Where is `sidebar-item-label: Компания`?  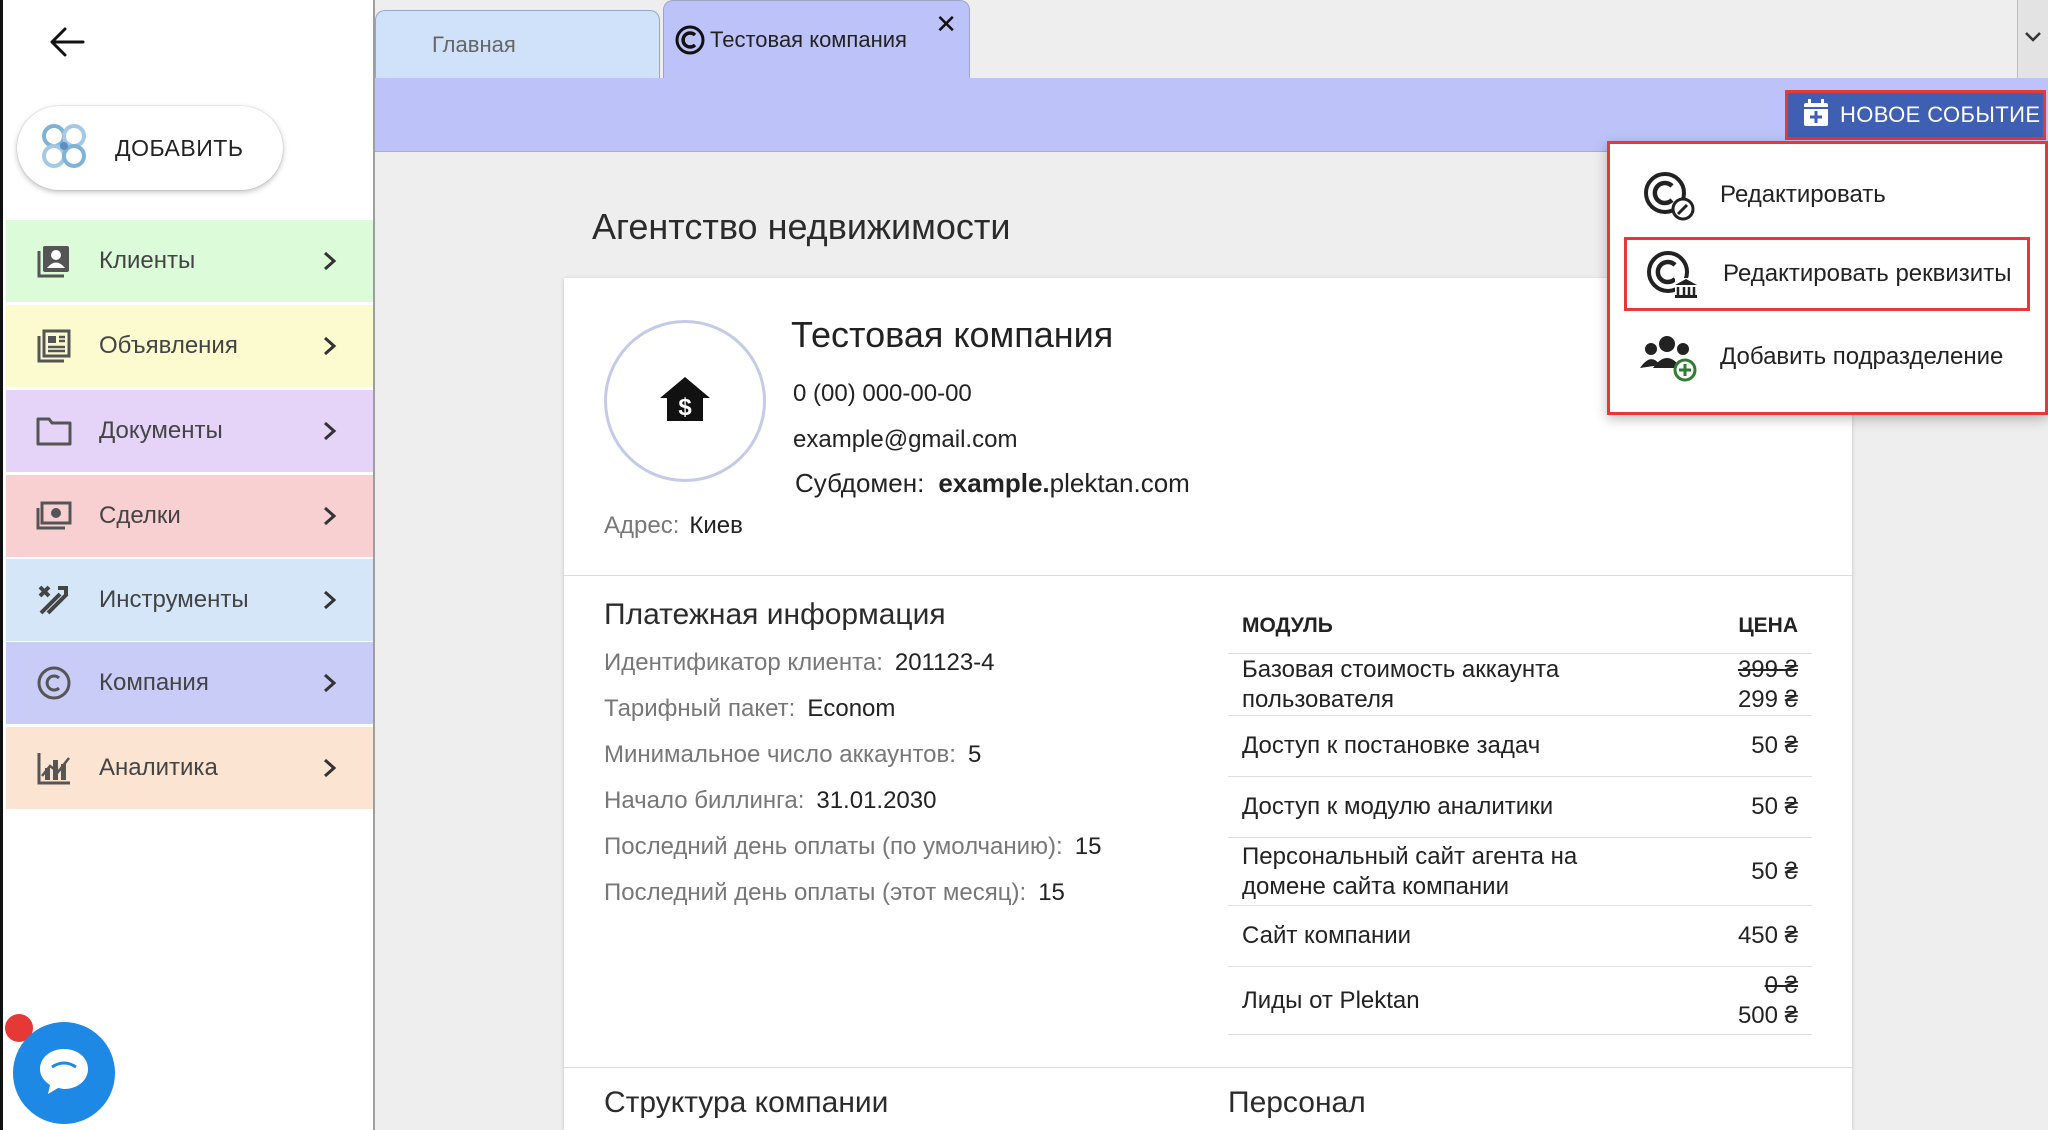
sidebar-item-label: Компания is located at coordinates (154, 682).